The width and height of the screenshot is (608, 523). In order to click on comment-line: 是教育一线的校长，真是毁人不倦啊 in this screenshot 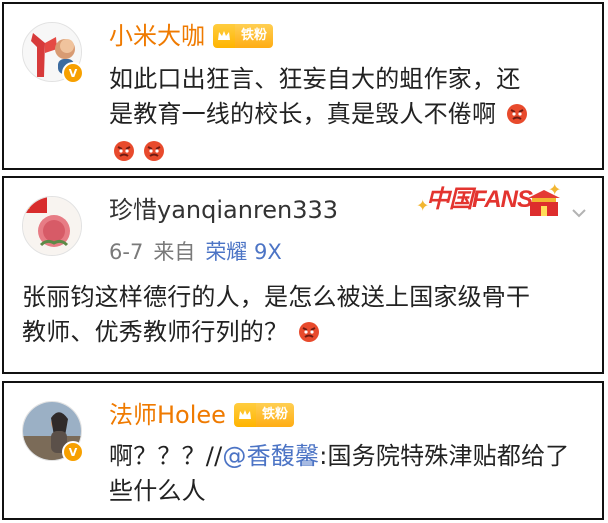, I will do `click(318, 114)`.